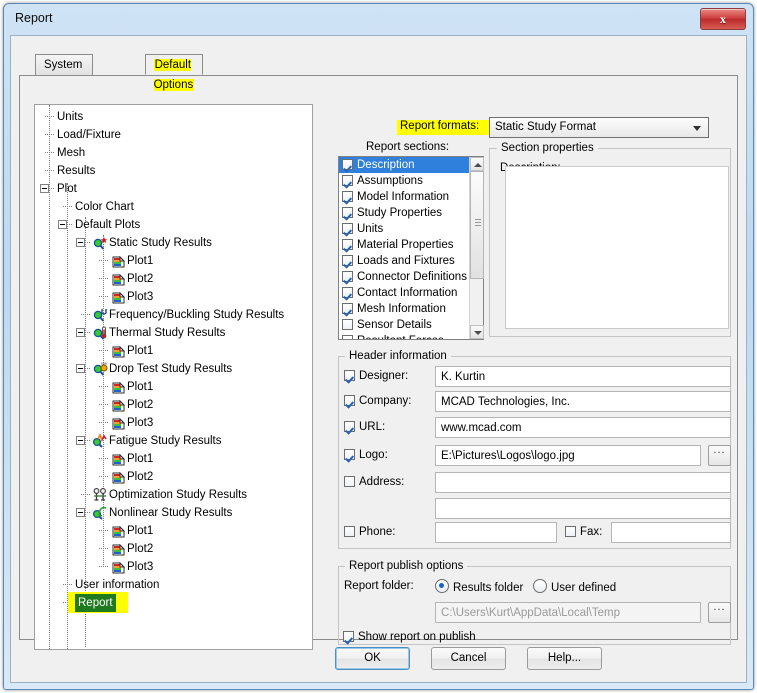 The image size is (757, 693). Describe the element at coordinates (173, 315) in the screenshot. I see `tree-item-frequency-buckling-study-results: Frequency/Buckling Study Results` at that location.